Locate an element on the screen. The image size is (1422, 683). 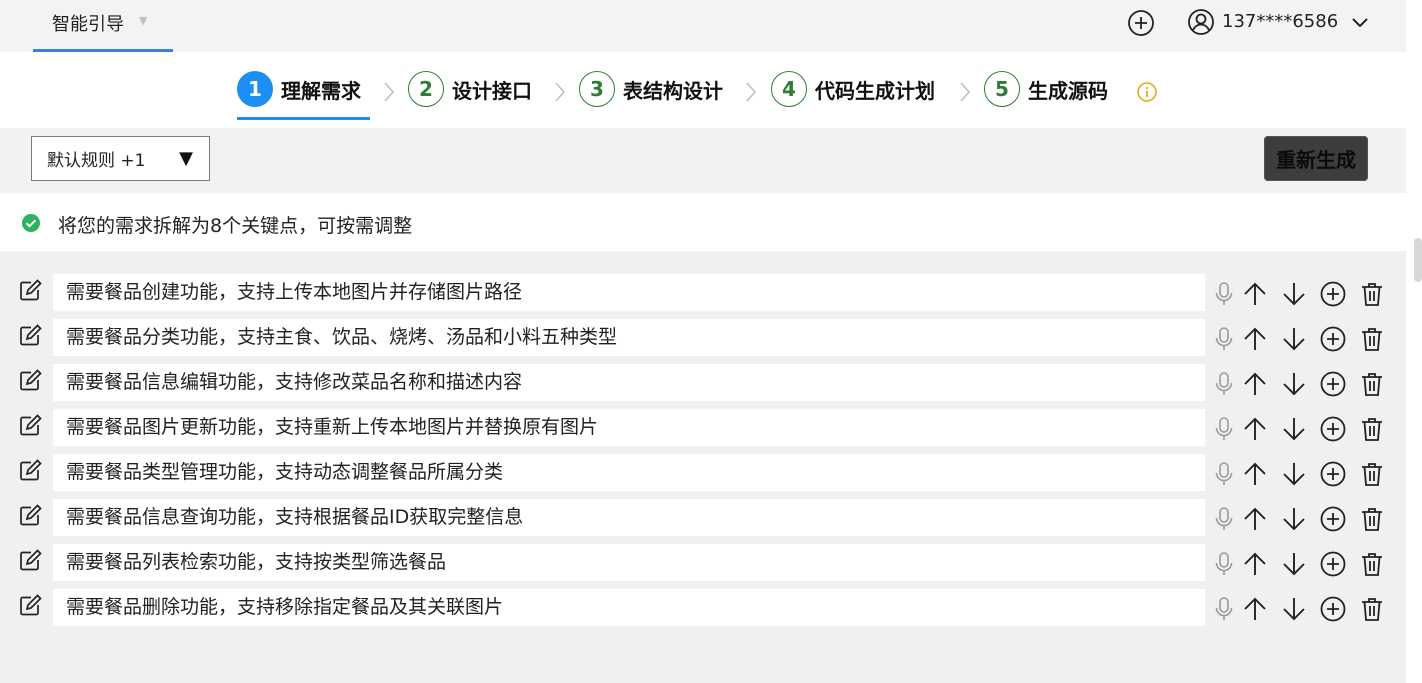
scrollbar-thumb is located at coordinates (1418, 260).